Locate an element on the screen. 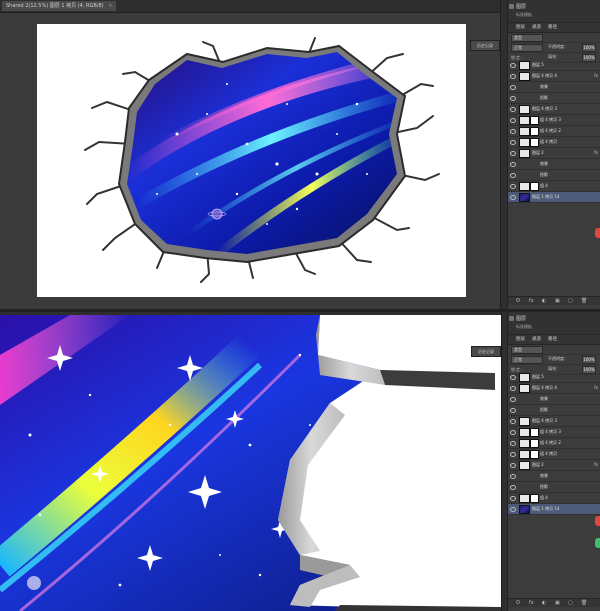 The height and width of the screenshot is (611, 600). layer-name: 组 4 is located at coordinates (544, 497).